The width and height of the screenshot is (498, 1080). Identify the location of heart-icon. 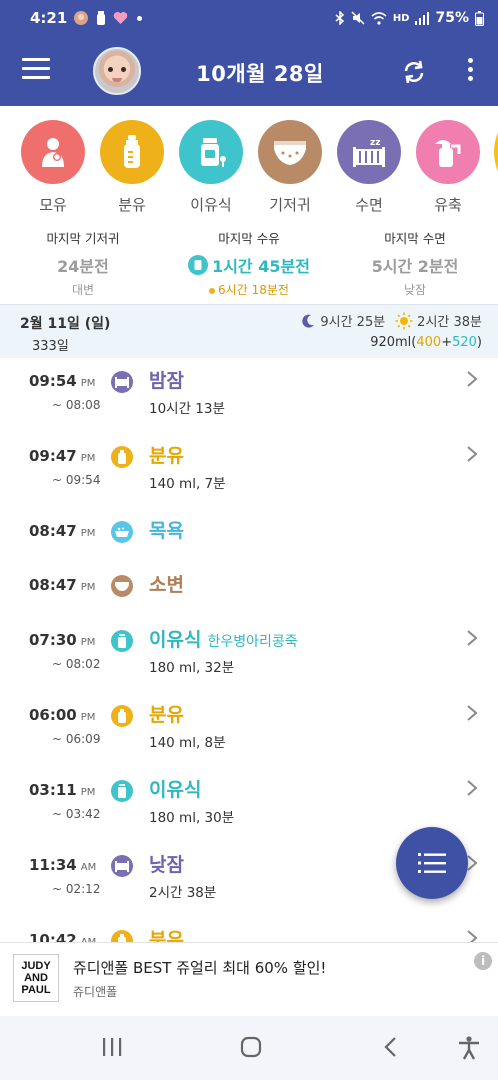
(121, 18).